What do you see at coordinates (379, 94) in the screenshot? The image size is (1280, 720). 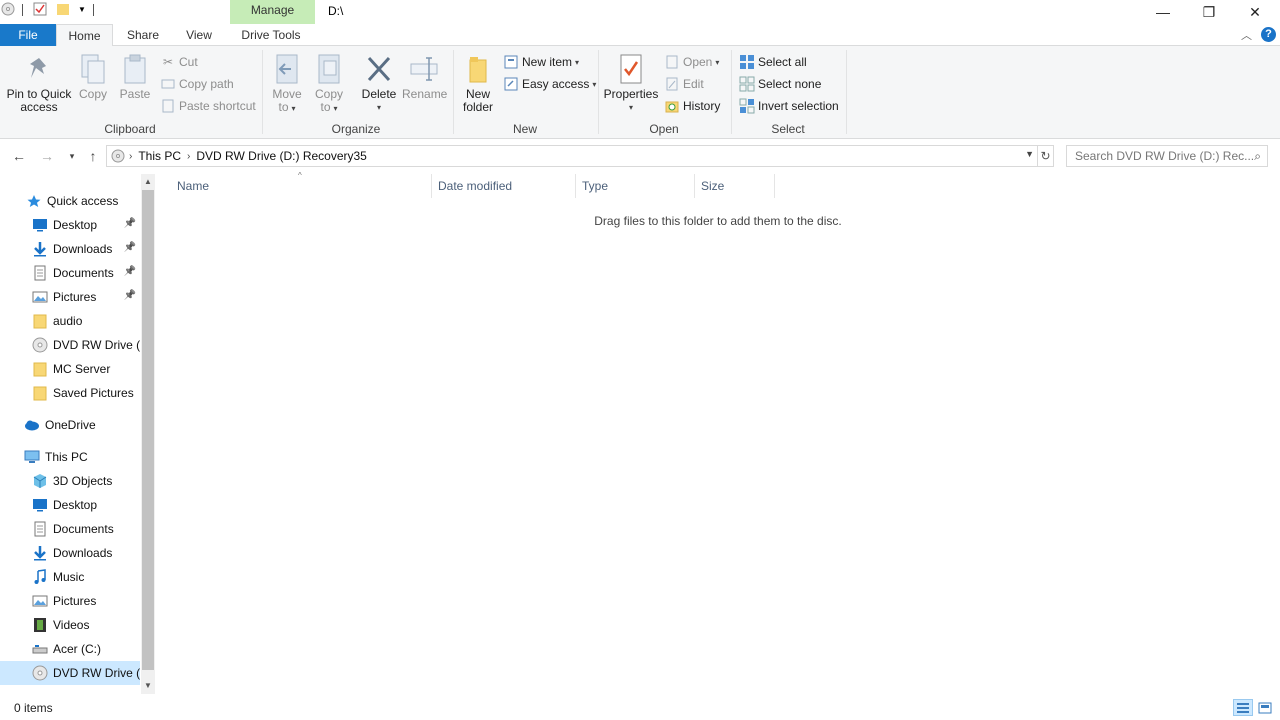 I see `delete-label: Delete` at bounding box center [379, 94].